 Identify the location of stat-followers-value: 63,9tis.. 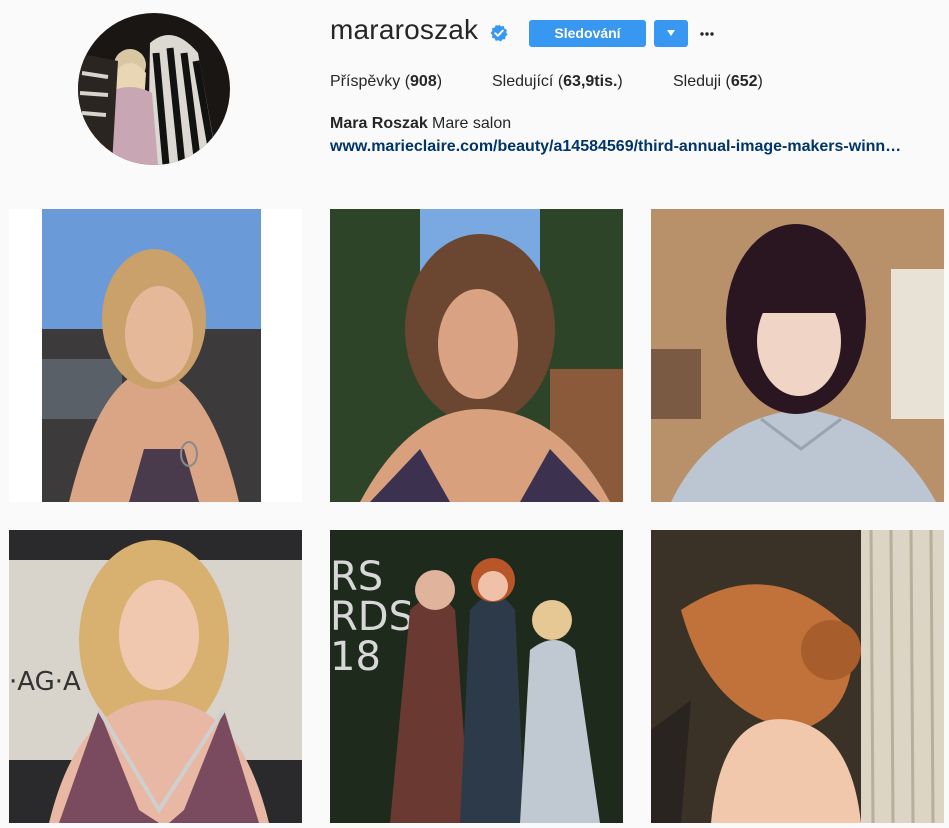
(590, 81).